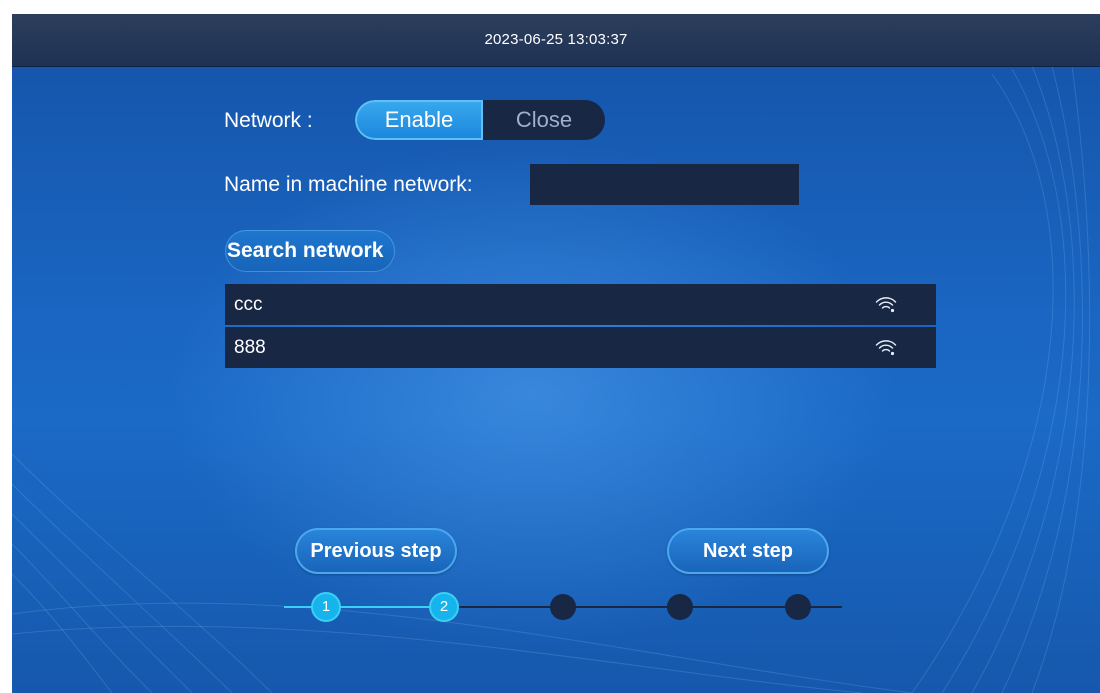  I want to click on network-toggle: Enable Close, so click(480, 120).